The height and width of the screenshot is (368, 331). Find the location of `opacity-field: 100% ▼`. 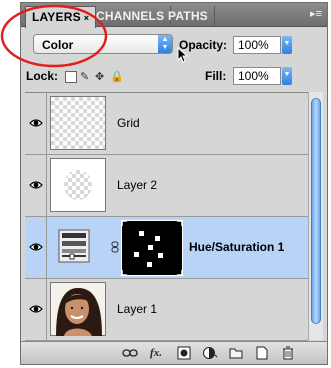

opacity-field: 100% ▼ is located at coordinates (262, 45).